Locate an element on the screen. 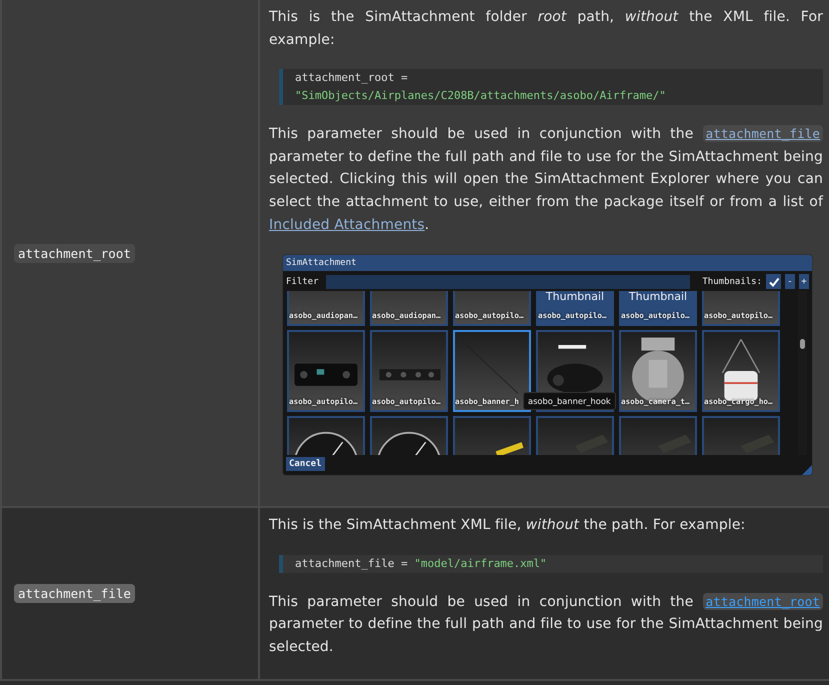 The width and height of the screenshot is (829, 685). filter-label: Filter is located at coordinates (302, 281).